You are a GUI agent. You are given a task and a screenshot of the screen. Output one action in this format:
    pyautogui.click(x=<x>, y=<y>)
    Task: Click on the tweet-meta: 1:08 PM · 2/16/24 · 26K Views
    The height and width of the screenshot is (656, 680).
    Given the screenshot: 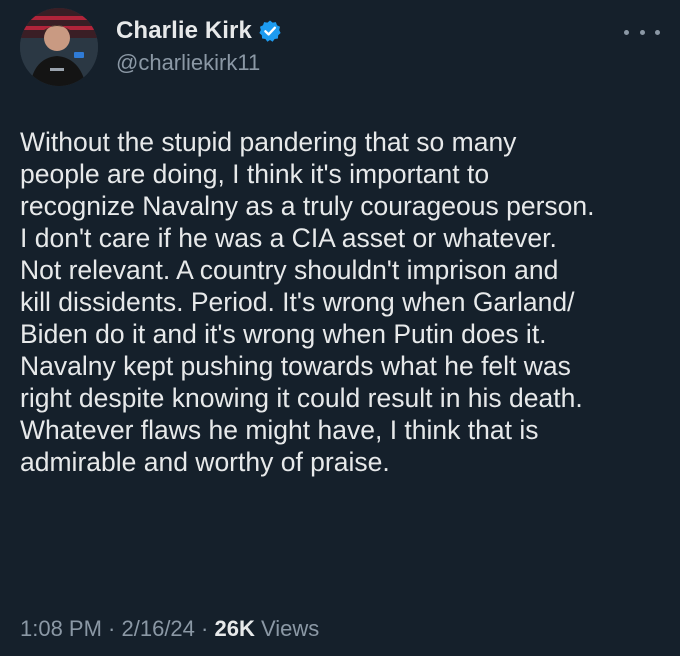 What is the action you would take?
    pyautogui.click(x=169, y=629)
    